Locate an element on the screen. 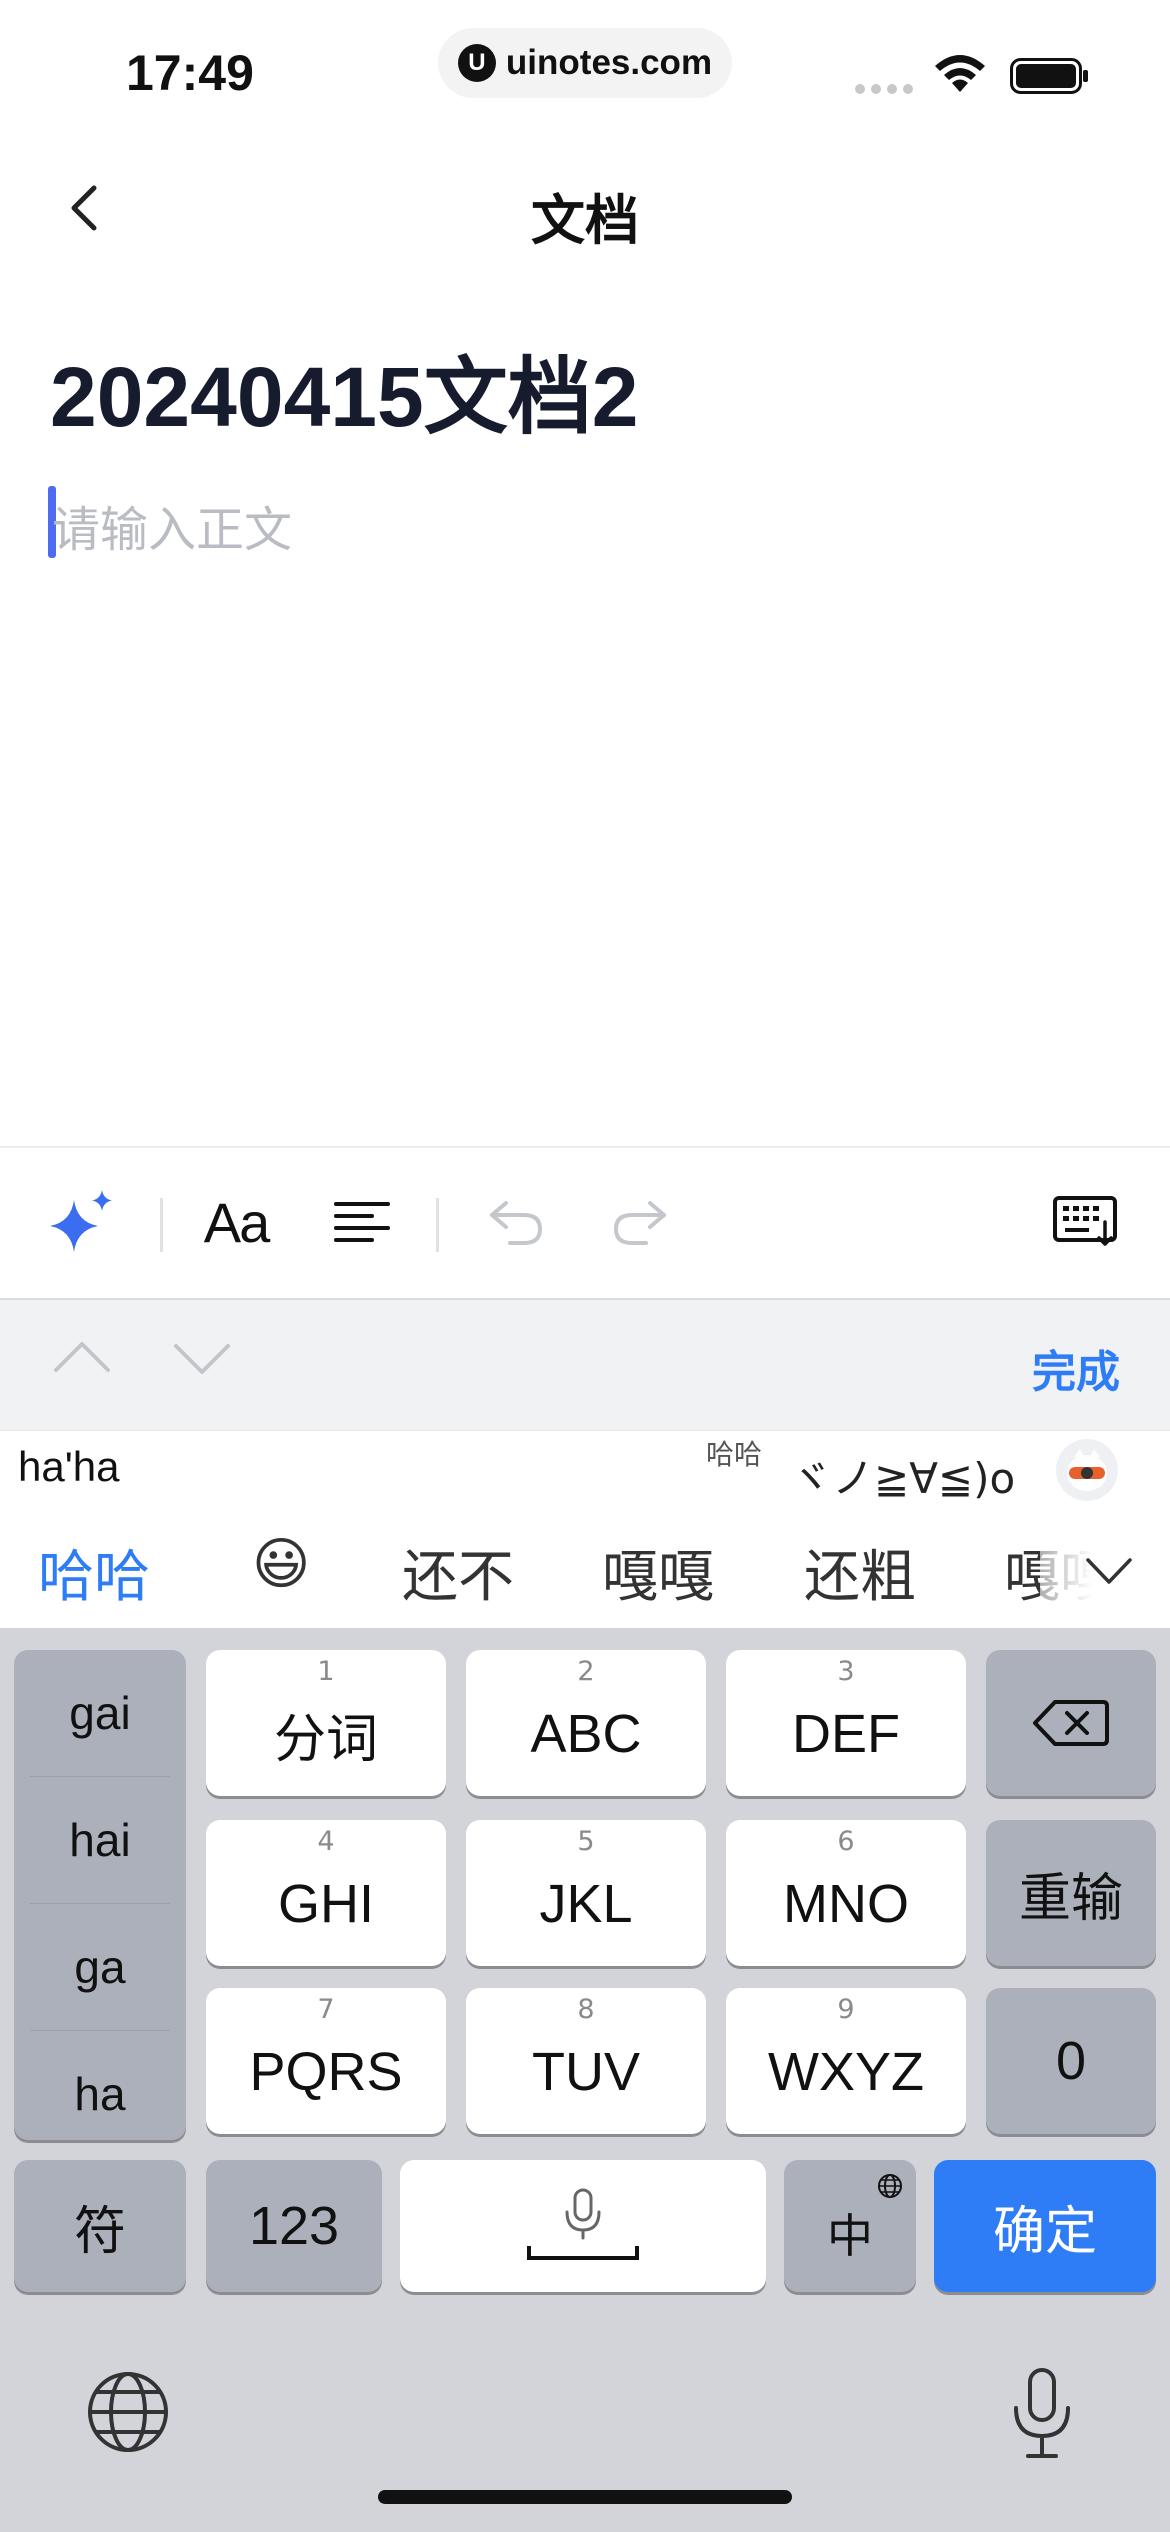 This screenshot has width=1170, height=2532. key-number: 4 is located at coordinates (326, 1841).